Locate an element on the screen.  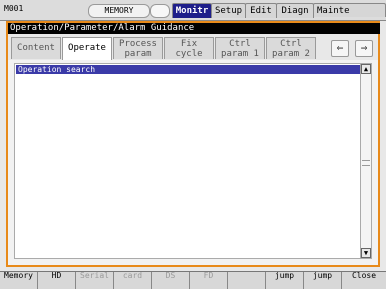
tab-ctrl-param-2-line2: param 2 is located at coordinates (291, 54).